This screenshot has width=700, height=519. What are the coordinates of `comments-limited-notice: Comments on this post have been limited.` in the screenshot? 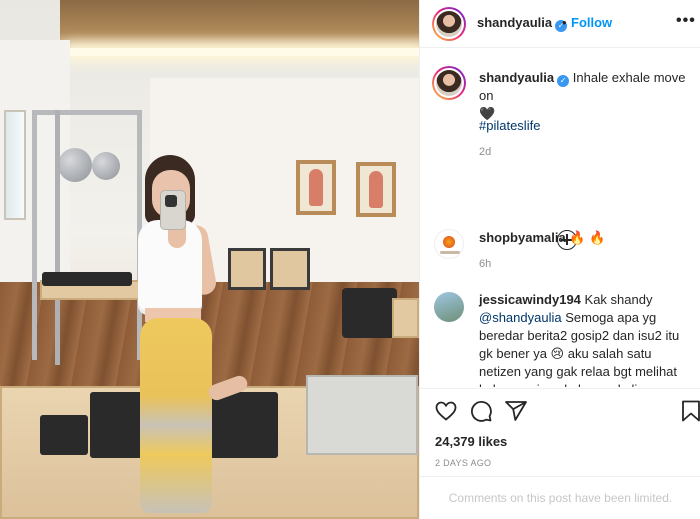 It's located at (560, 497).